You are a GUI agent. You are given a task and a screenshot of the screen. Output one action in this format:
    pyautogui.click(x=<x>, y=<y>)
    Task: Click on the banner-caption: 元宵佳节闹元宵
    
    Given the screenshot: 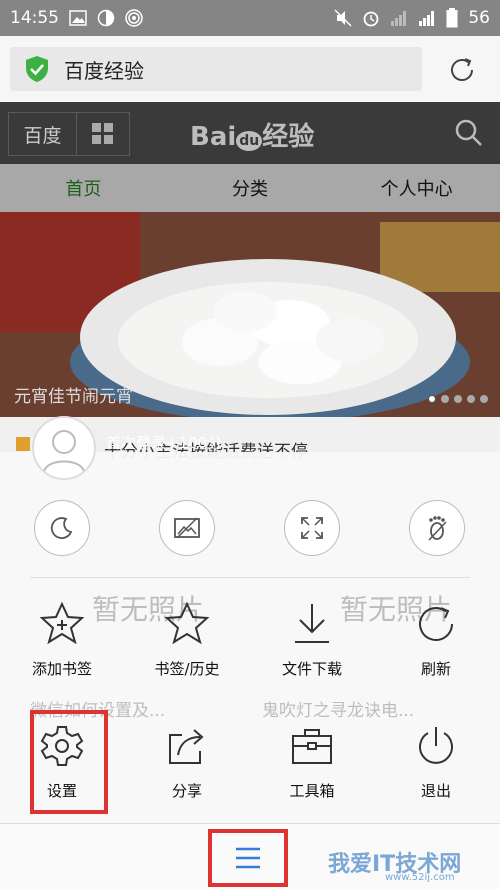 What is the action you would take?
    pyautogui.click(x=73, y=397)
    